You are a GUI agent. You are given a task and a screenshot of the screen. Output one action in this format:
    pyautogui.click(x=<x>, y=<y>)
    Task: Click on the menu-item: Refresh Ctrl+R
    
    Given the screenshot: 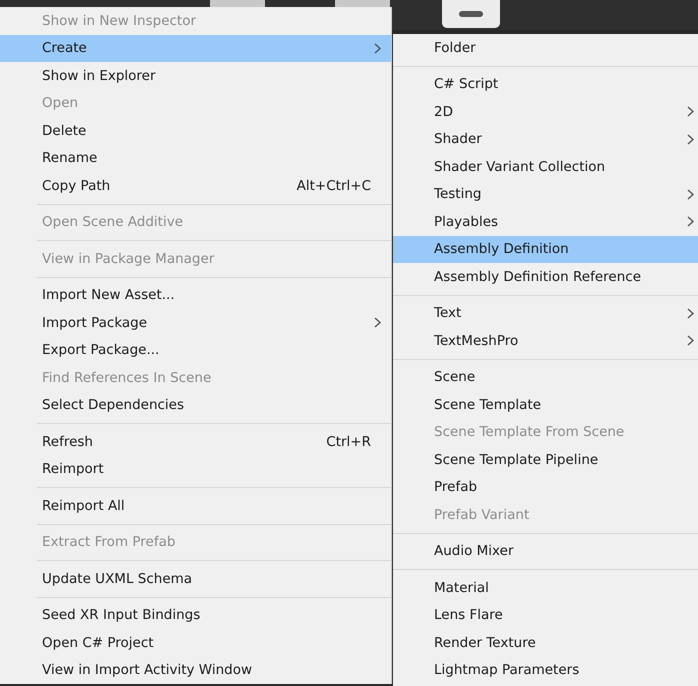 What is the action you would take?
    pyautogui.click(x=195, y=442)
    